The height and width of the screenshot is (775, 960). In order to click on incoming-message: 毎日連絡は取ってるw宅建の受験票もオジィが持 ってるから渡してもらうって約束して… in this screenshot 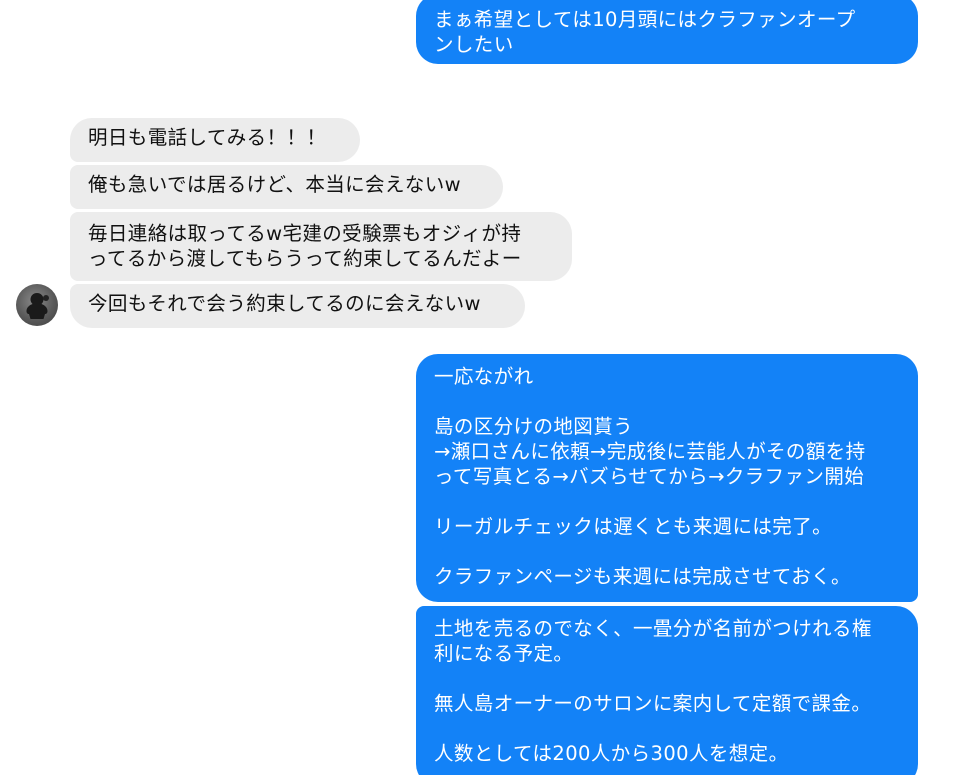, I will do `click(321, 246)`.